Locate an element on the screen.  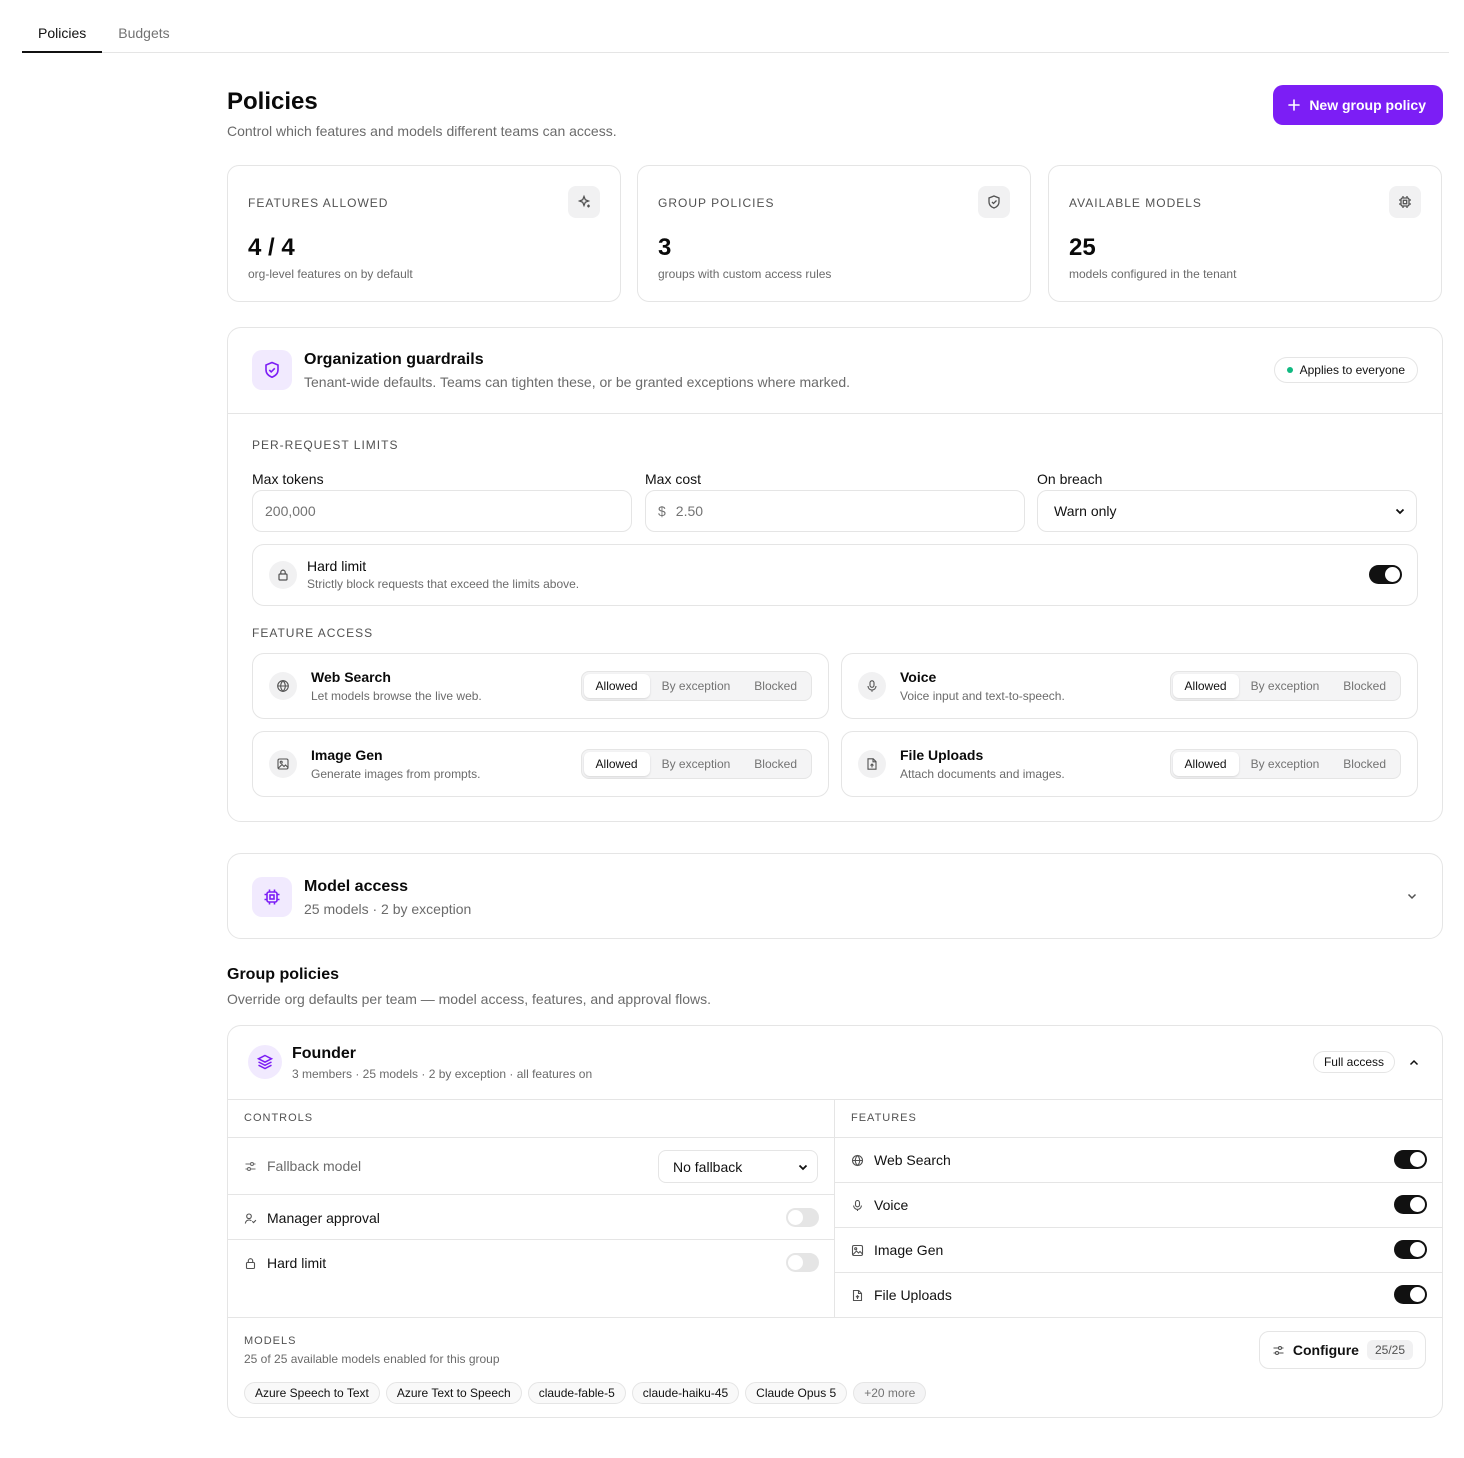
voice-toggle is located at coordinates (1410, 1204).